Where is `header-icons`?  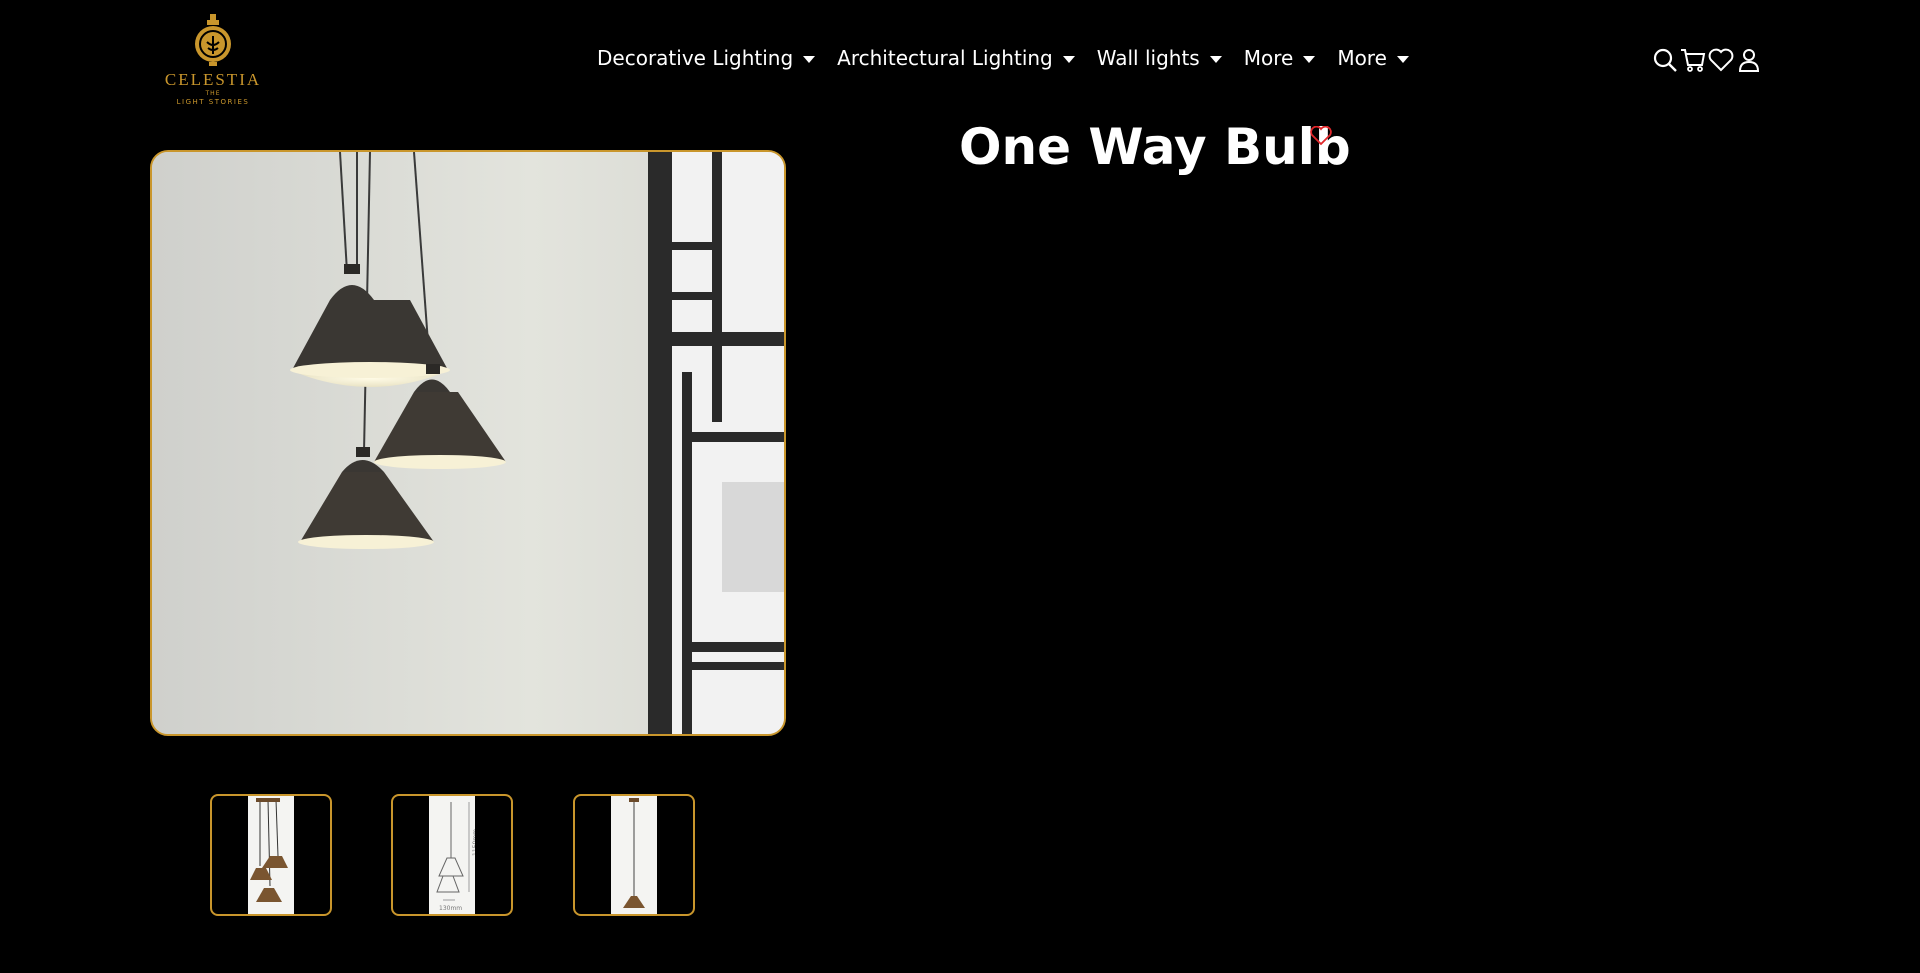 header-icons is located at coordinates (1707, 60).